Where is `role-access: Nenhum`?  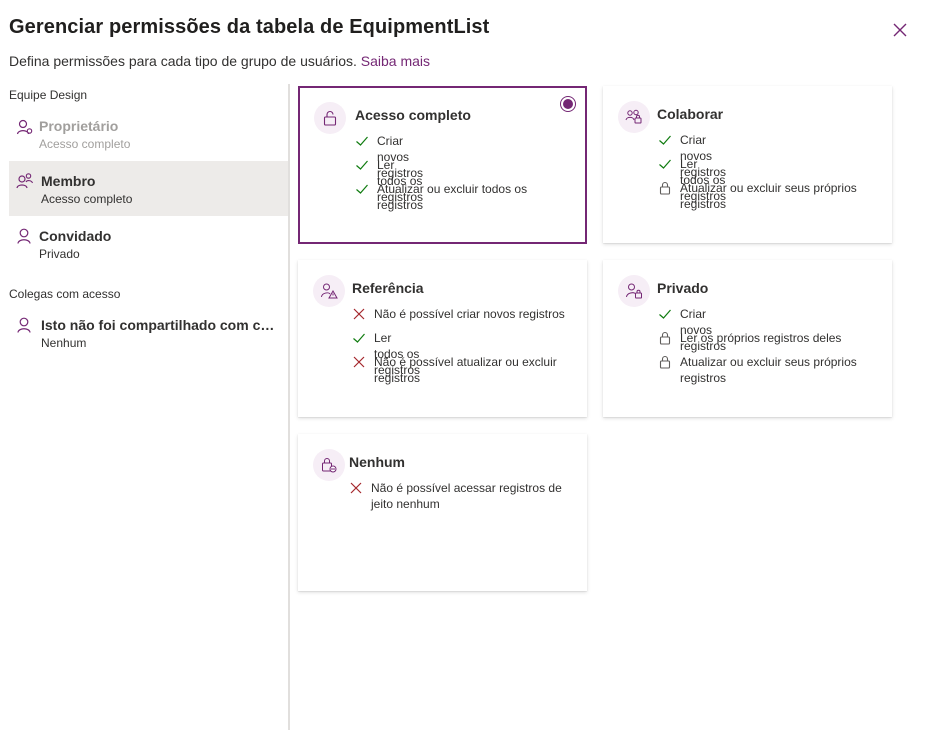 role-access: Nenhum is located at coordinates (64, 343).